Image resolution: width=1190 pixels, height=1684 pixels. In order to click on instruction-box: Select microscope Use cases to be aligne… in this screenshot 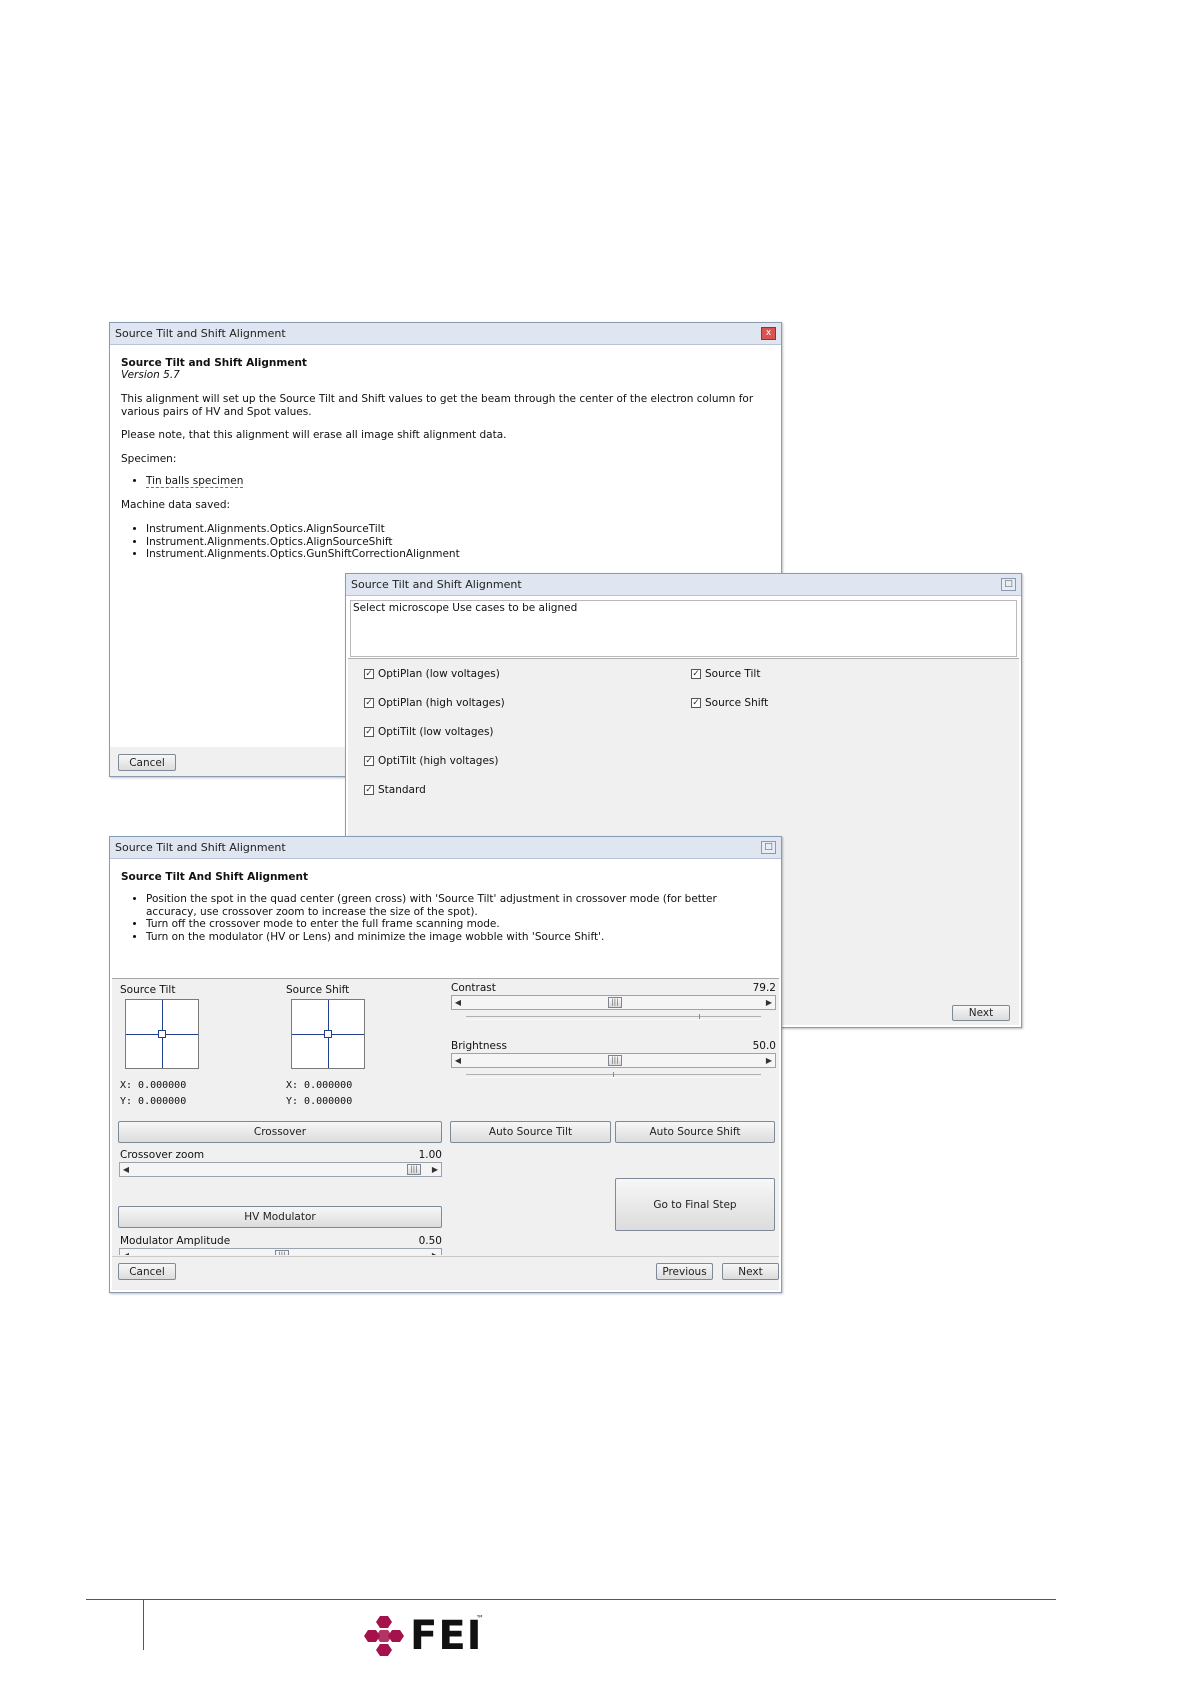, I will do `click(683, 628)`.